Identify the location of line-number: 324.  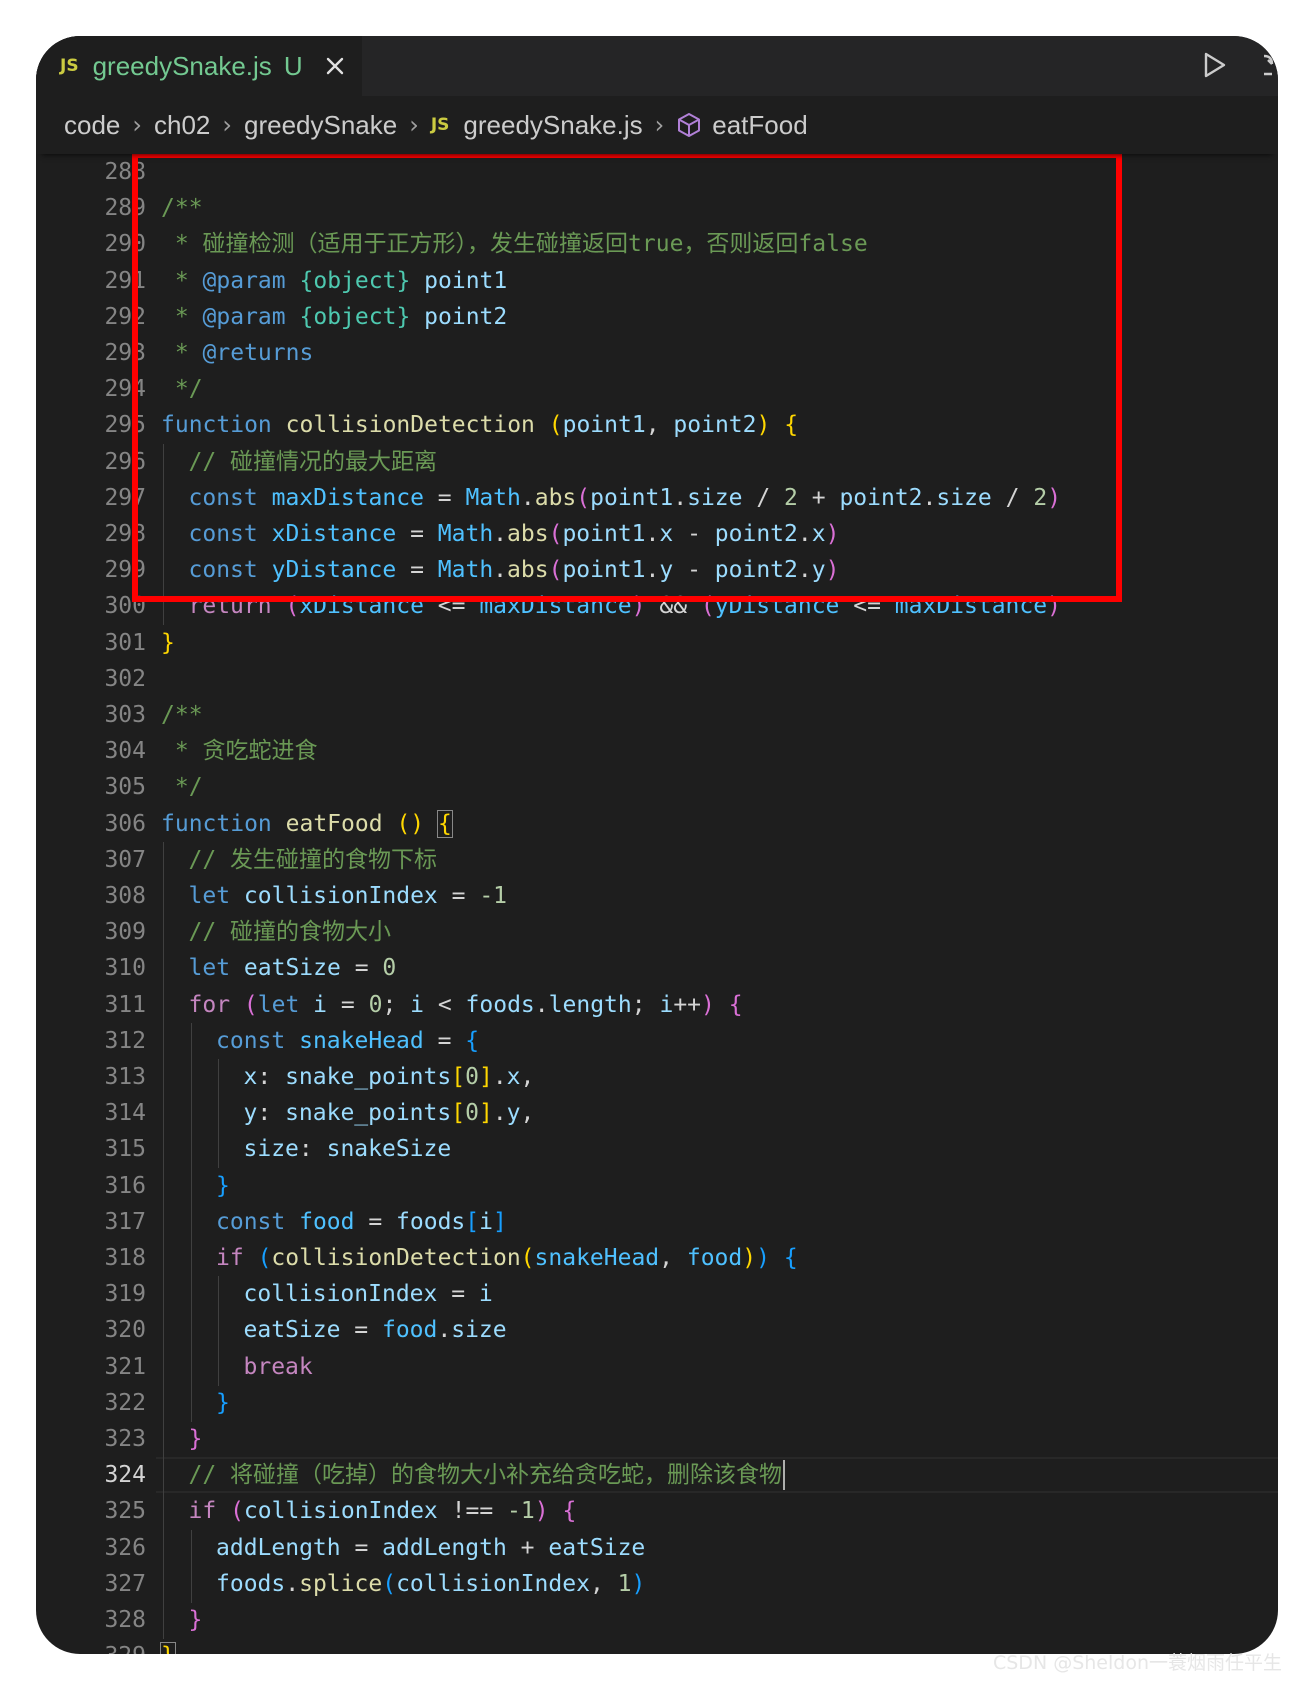
(125, 1475).